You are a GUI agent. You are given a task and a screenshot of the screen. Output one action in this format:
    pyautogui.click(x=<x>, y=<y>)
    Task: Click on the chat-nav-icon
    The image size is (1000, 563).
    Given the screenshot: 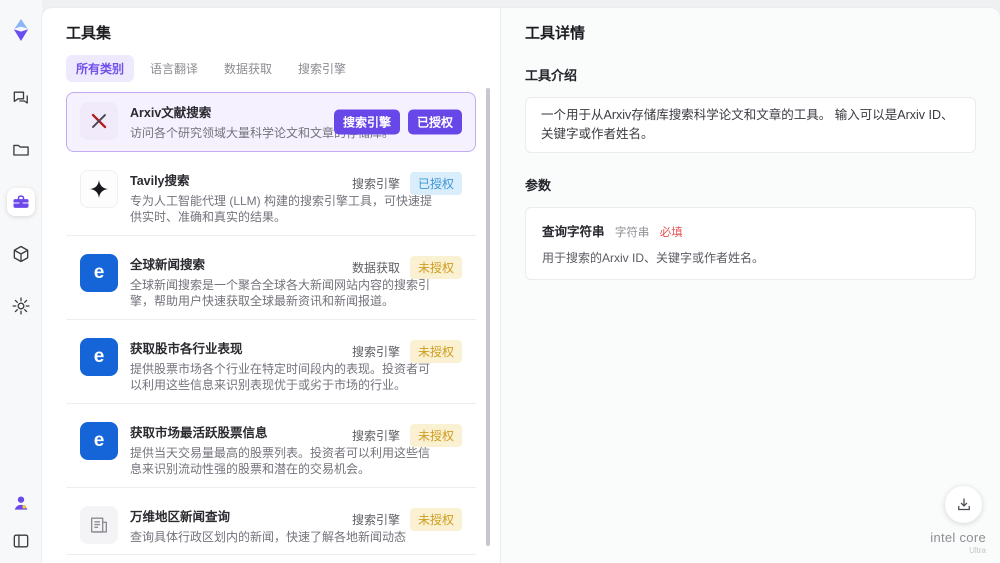 What is the action you would take?
    pyautogui.click(x=21, y=98)
    